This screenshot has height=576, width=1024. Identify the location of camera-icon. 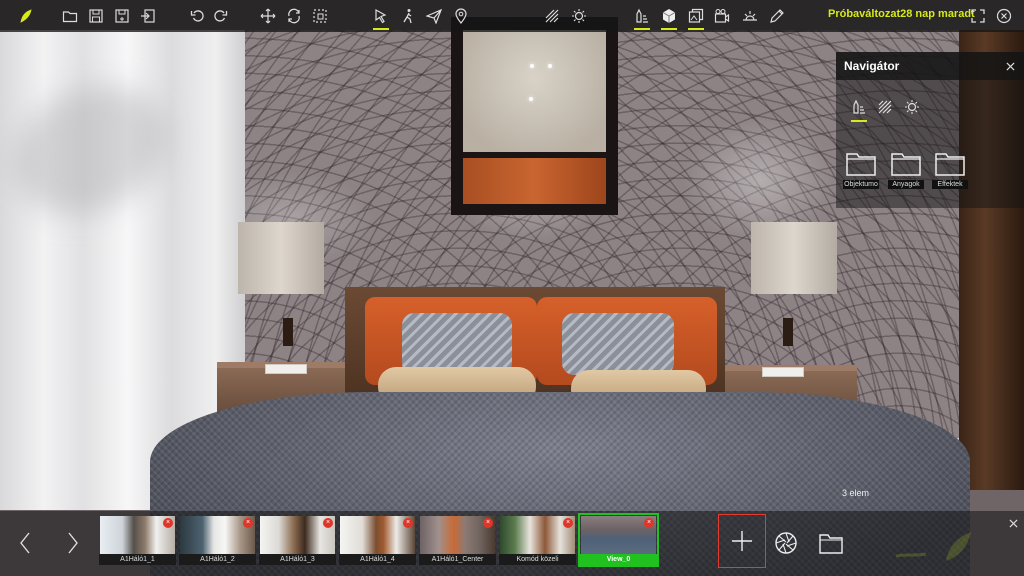
(722, 16).